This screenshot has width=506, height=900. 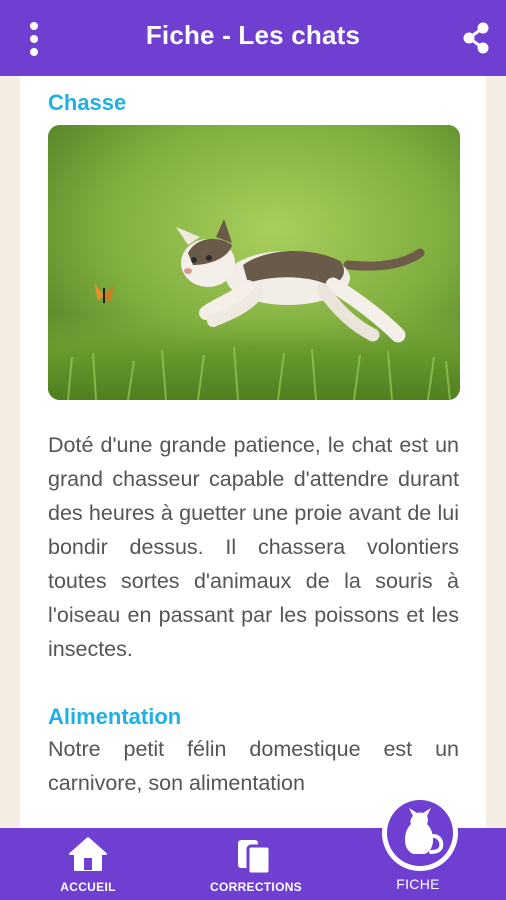 I want to click on page-title: Fiche - Les chats, so click(x=253, y=35).